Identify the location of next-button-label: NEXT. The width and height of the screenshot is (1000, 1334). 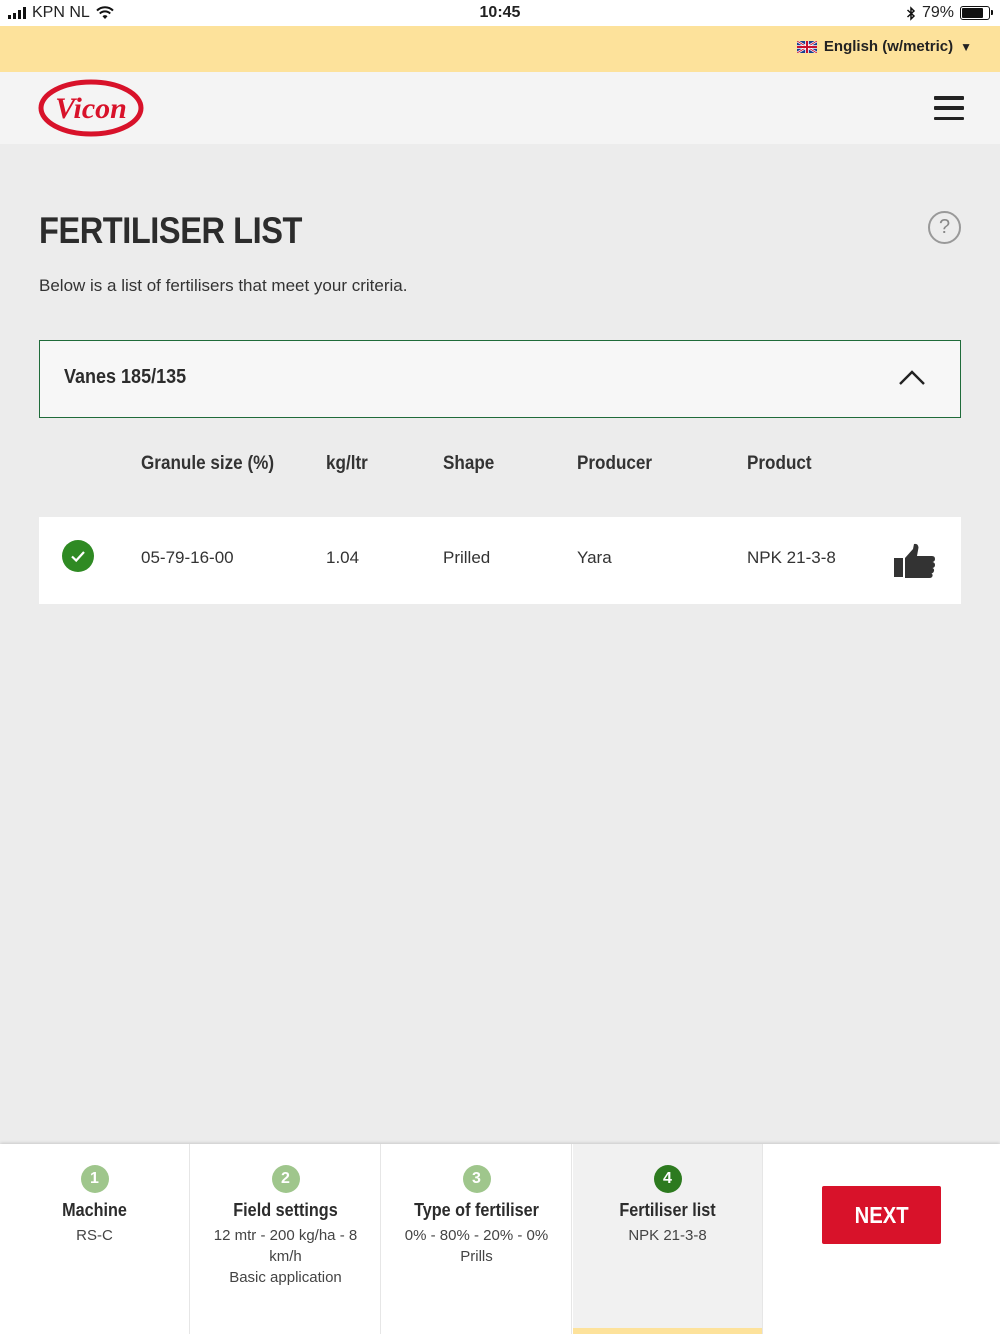
(881, 1214).